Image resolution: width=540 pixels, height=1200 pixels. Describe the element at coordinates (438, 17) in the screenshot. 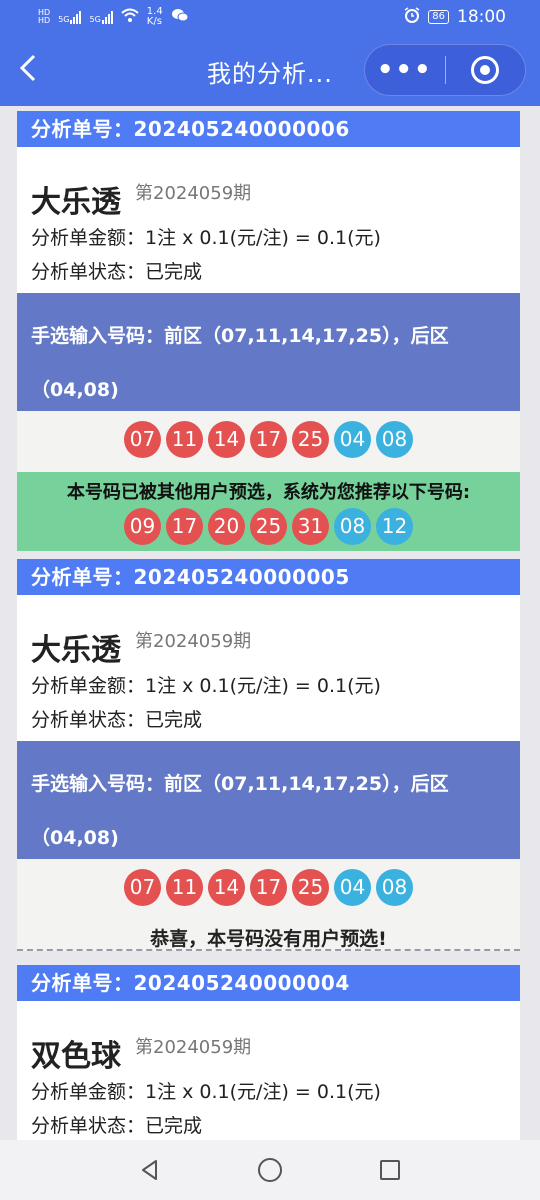

I see `battery-icon: 86` at that location.